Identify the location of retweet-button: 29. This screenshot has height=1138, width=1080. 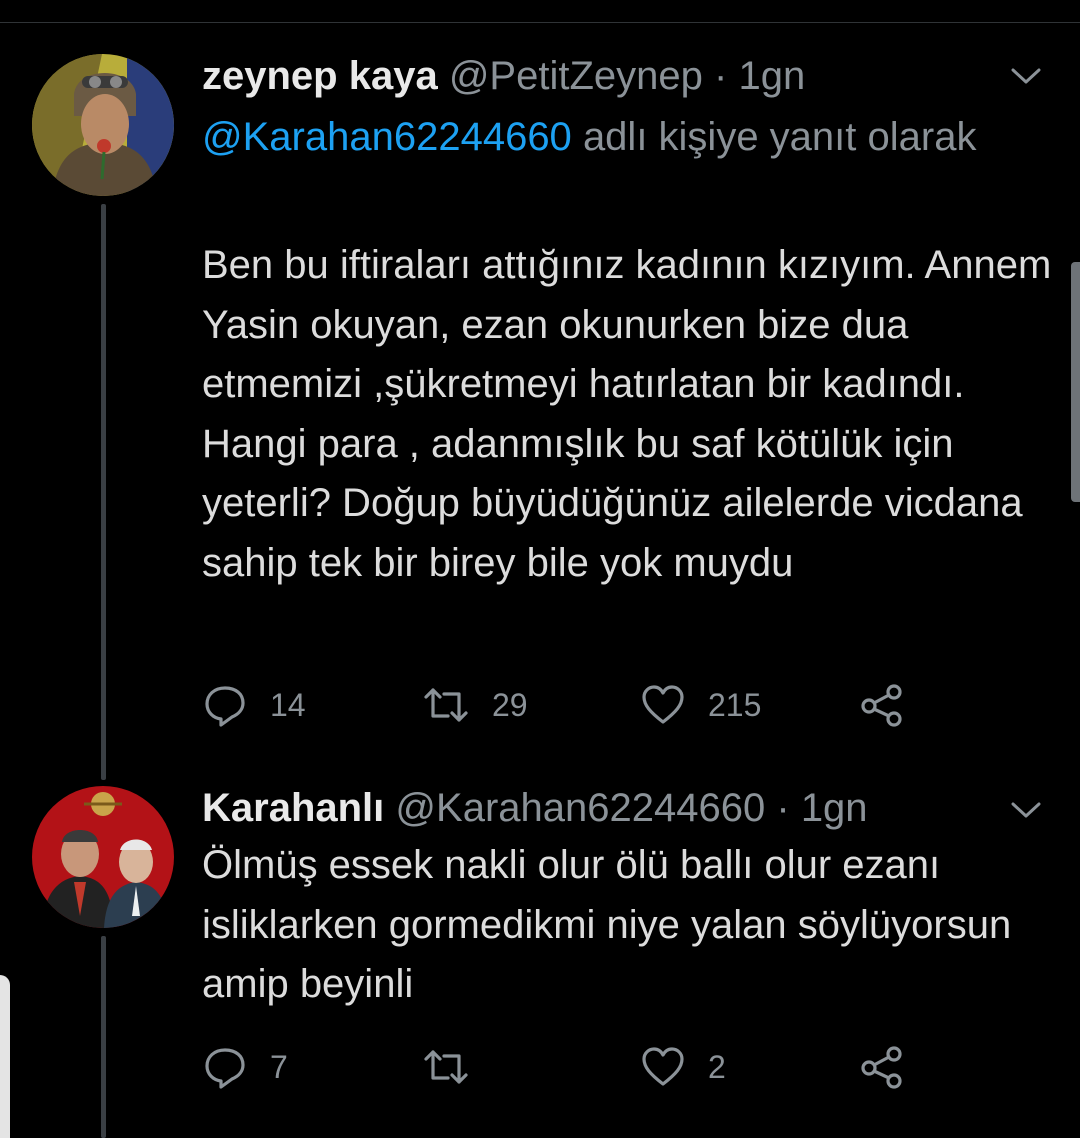
(475, 705).